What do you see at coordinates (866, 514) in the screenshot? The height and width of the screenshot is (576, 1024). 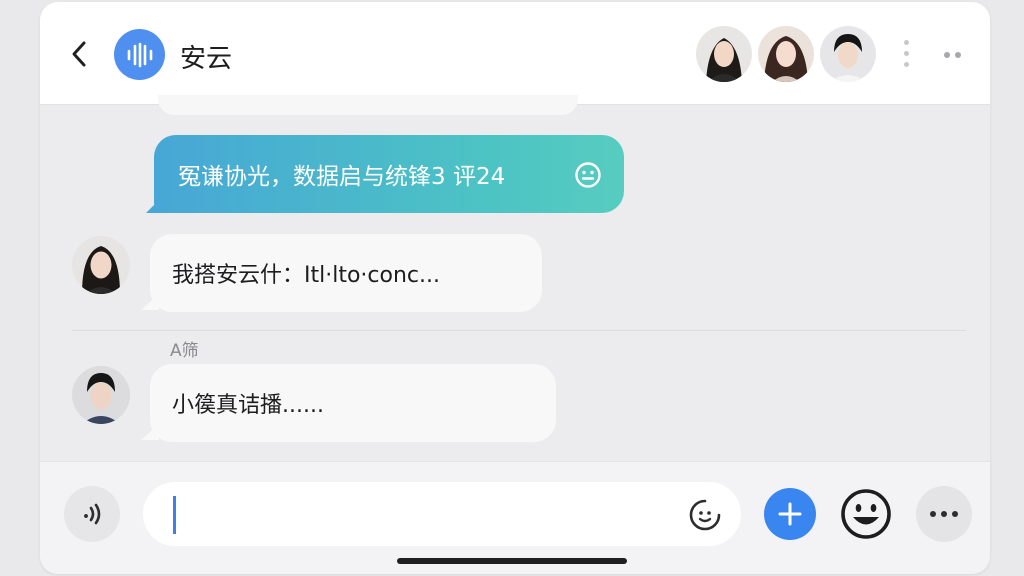 I see `emoji-icon` at bounding box center [866, 514].